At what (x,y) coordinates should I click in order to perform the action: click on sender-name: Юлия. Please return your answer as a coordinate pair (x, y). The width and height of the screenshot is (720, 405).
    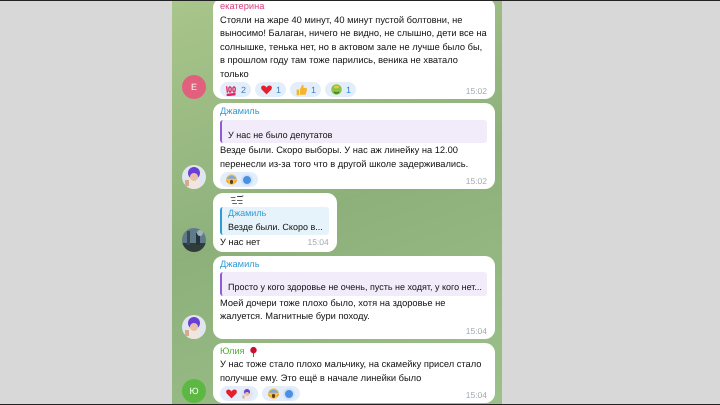
    Looking at the image, I should click on (232, 351).